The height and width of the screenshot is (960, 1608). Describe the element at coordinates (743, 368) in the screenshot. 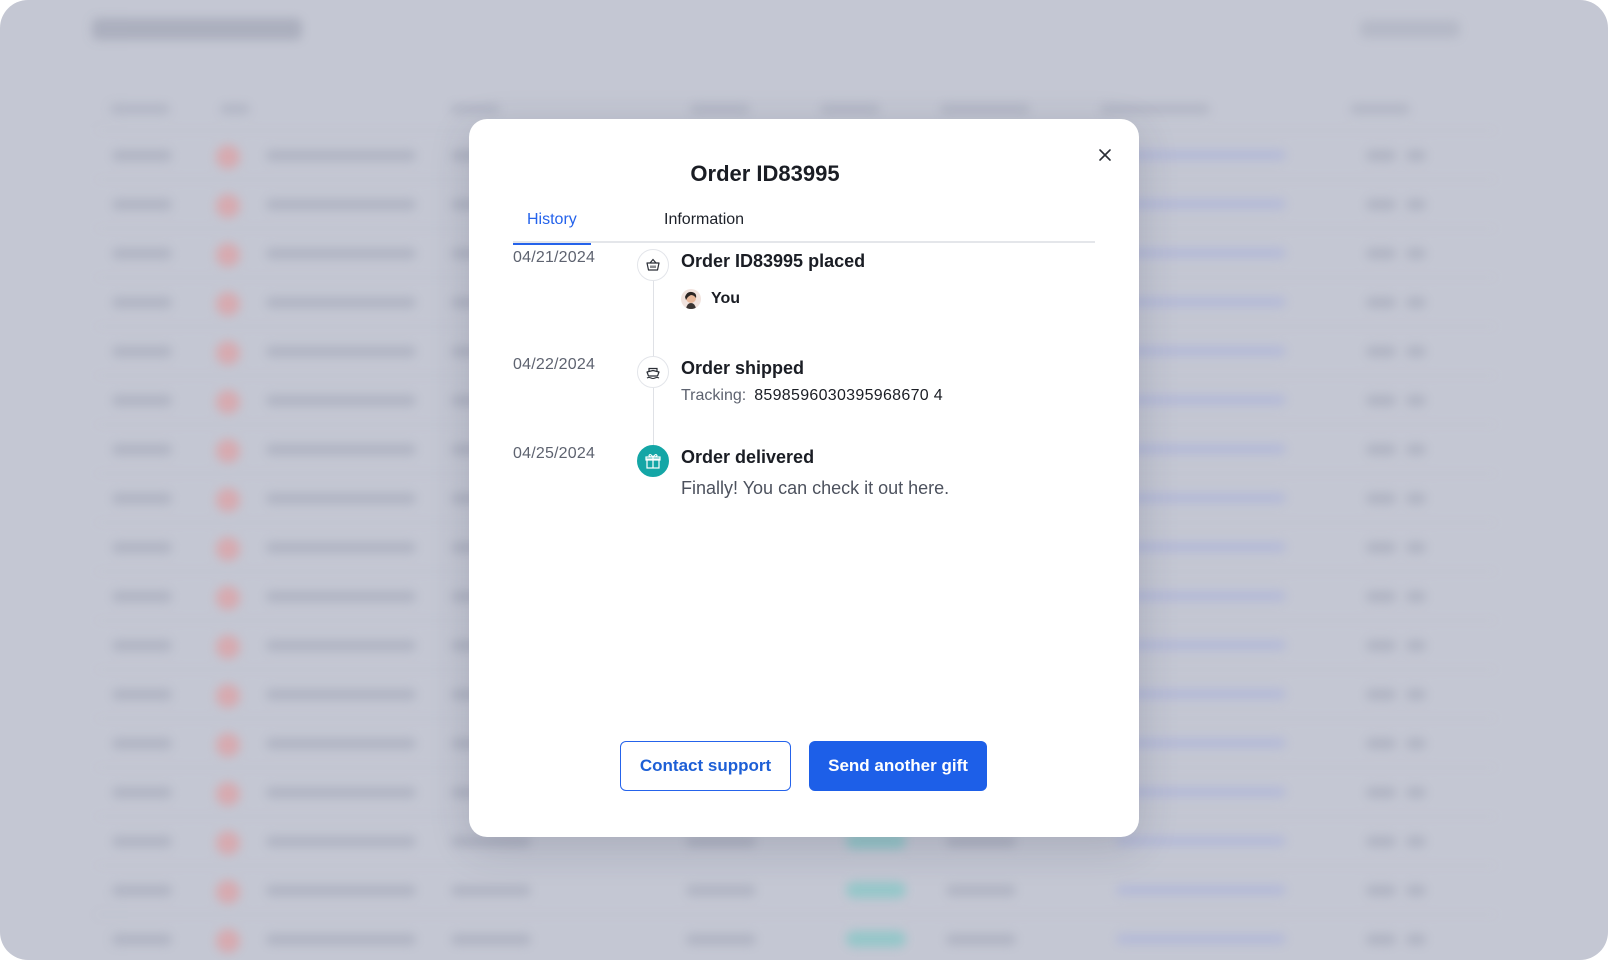

I see `event-title: Order shipped` at that location.